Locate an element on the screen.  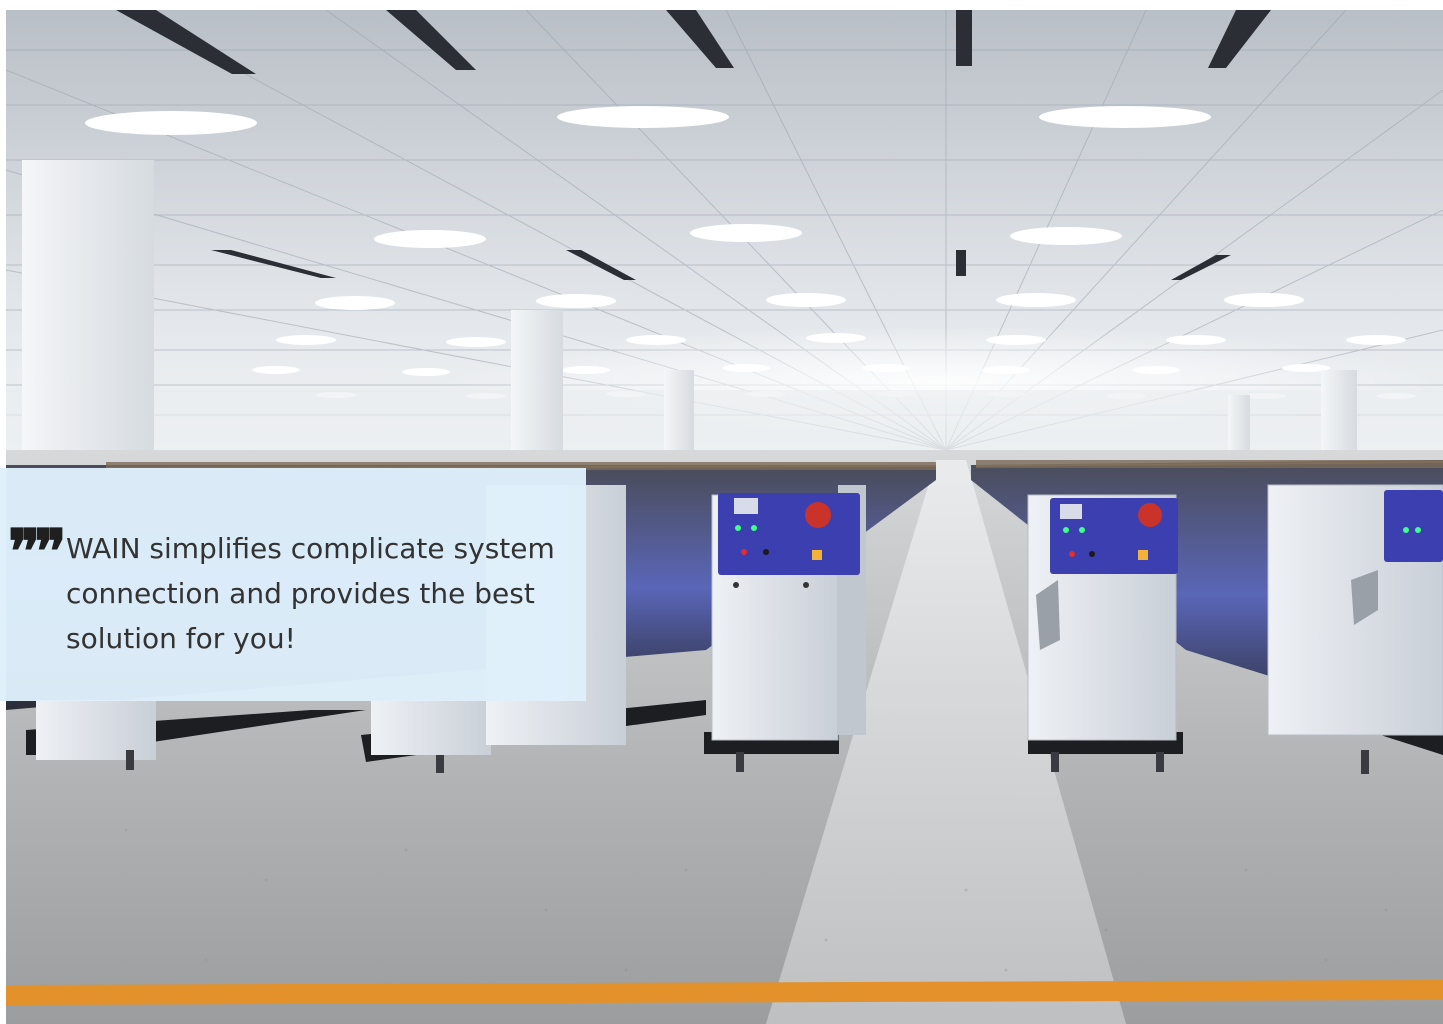
cabinet-right is located at coordinates (1102, 617).